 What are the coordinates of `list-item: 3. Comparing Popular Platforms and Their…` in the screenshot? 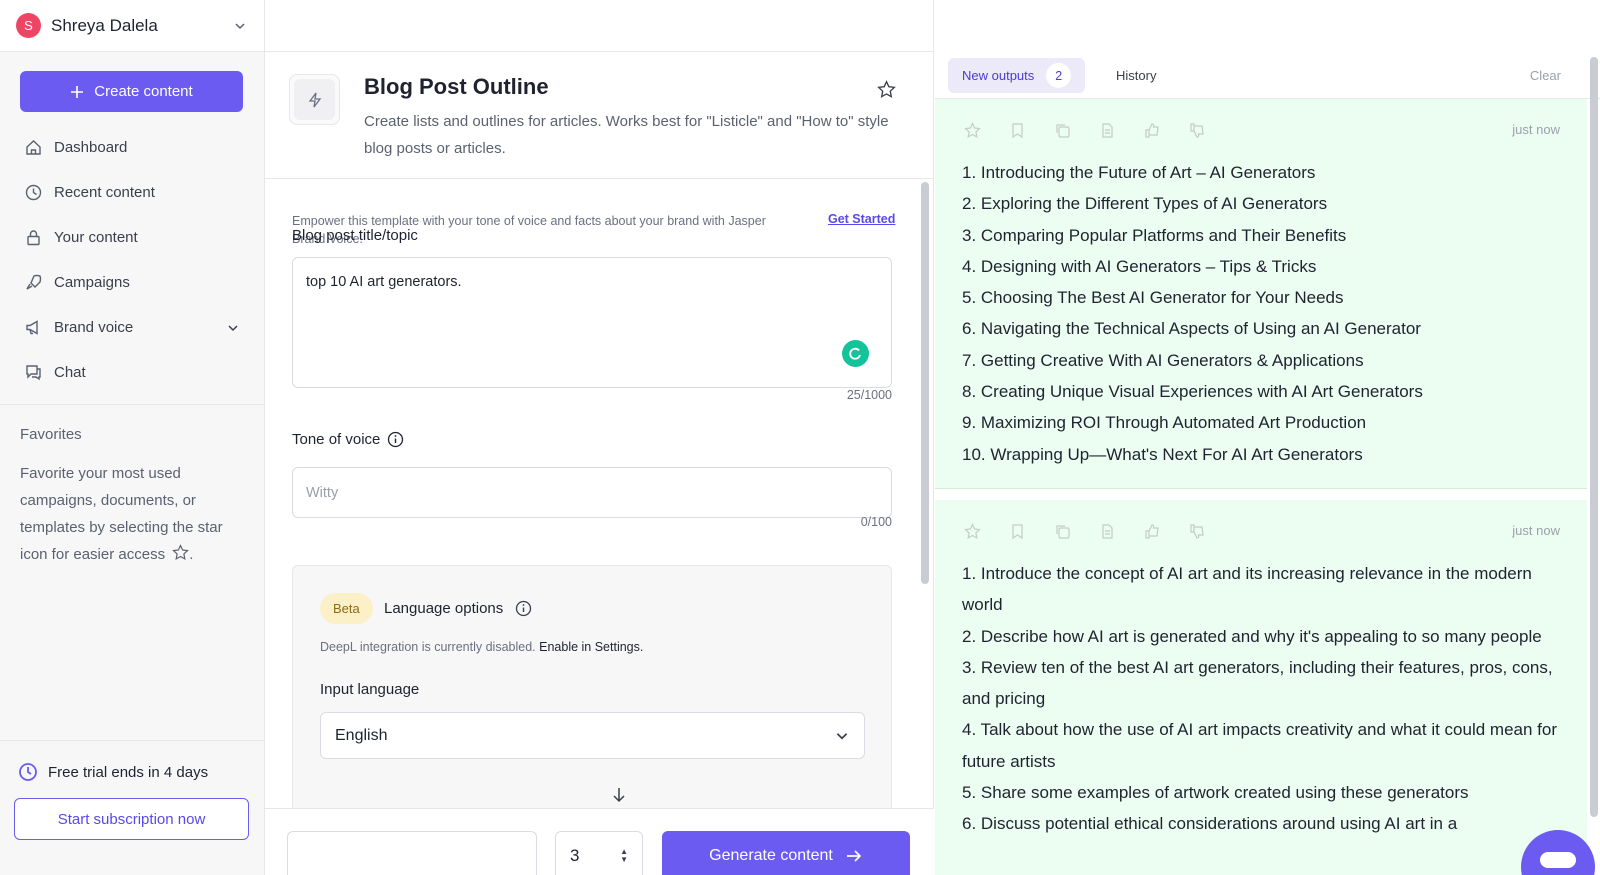 It's located at (1154, 235).